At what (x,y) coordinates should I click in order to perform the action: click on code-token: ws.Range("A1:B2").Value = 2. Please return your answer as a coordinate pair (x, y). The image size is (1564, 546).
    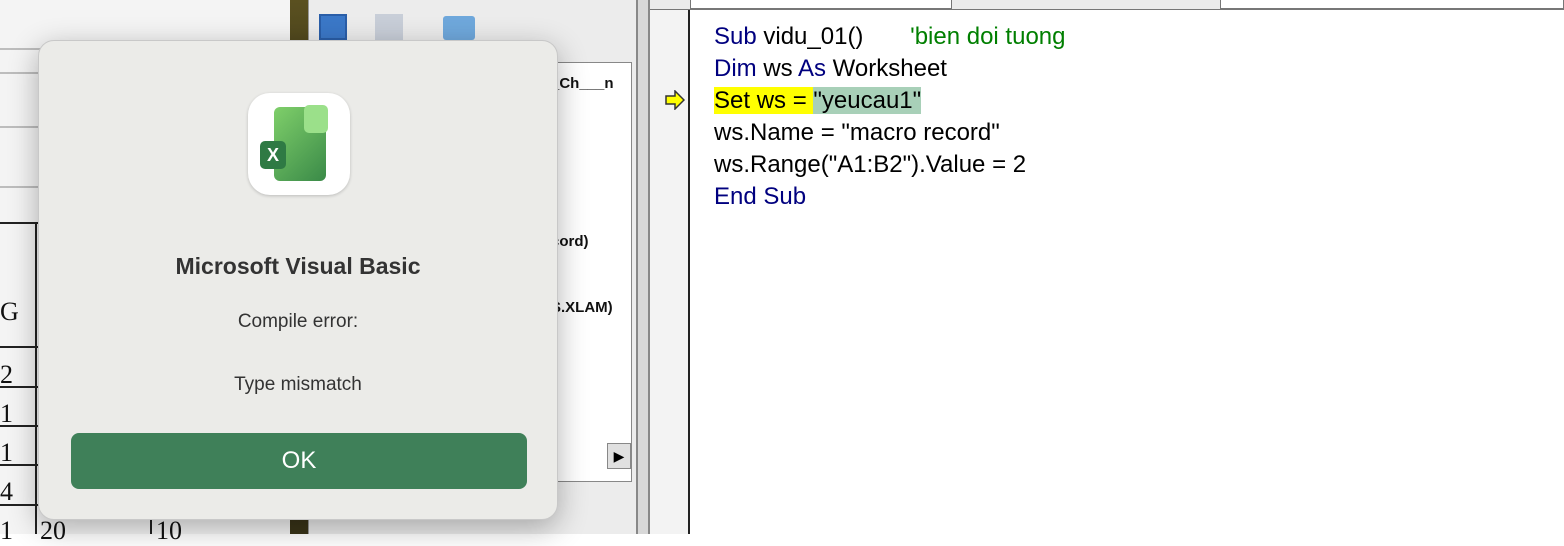
    Looking at the image, I should click on (870, 164).